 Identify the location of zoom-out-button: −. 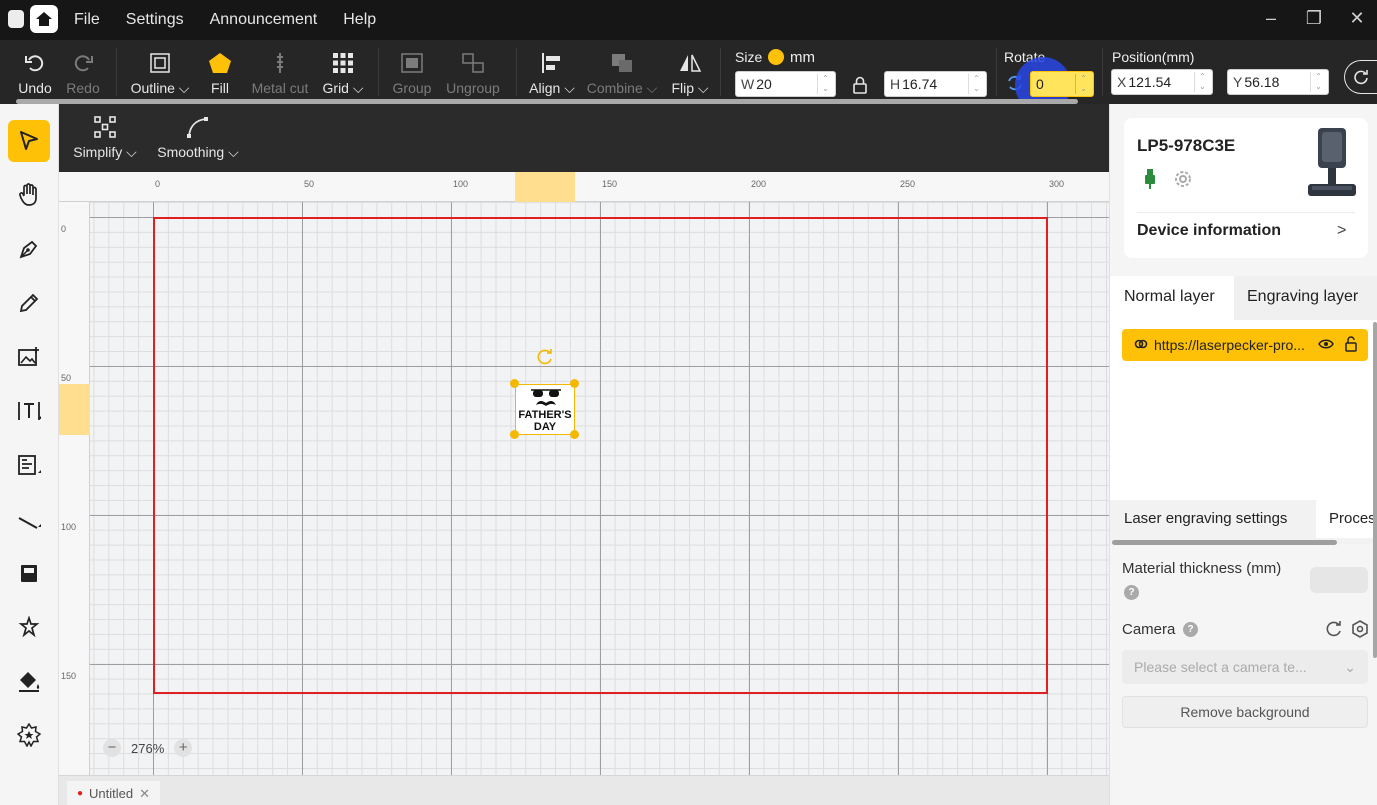
(112, 748).